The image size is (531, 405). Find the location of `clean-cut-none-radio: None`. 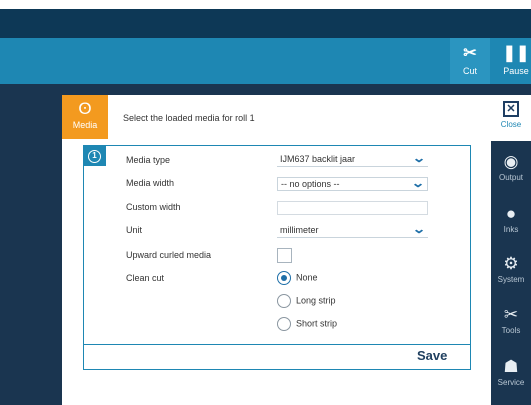

clean-cut-none-radio: None is located at coordinates (297, 278).